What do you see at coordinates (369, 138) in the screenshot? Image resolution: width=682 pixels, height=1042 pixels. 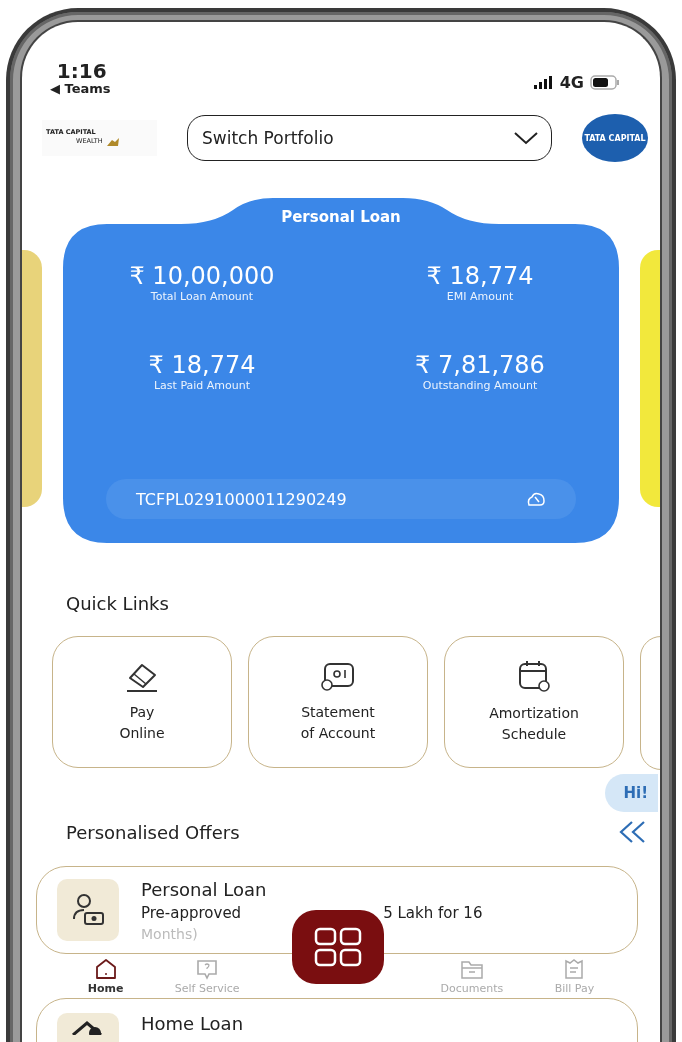 I see `portfolio-dropdown: Switch Portfolio` at bounding box center [369, 138].